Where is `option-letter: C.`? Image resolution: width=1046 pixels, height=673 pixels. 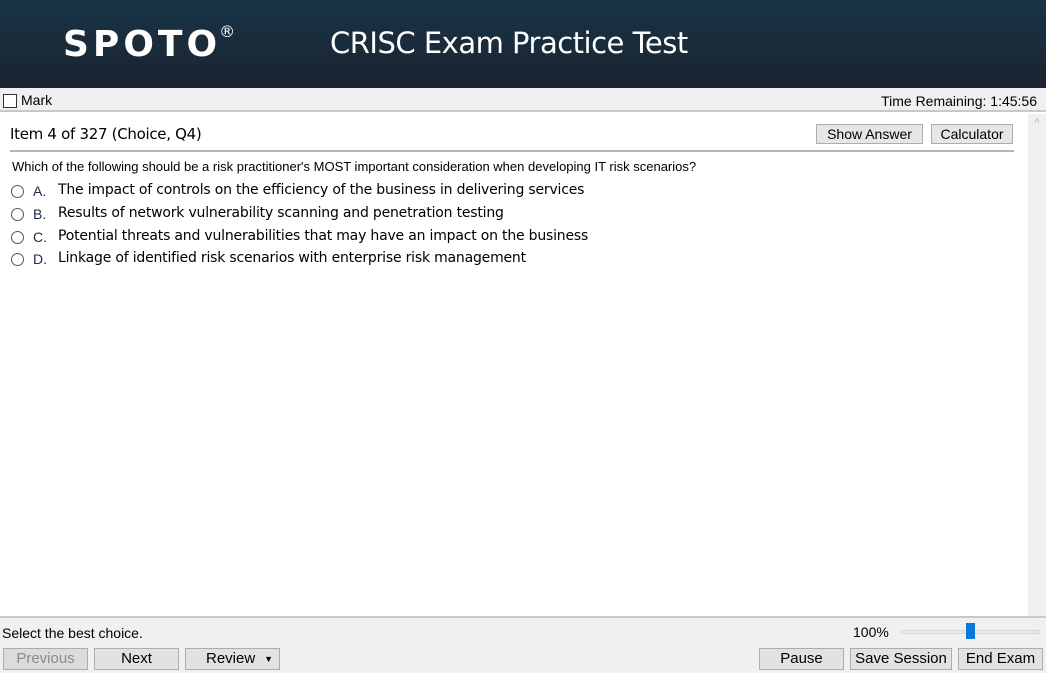
option-letter: C. is located at coordinates (40, 237).